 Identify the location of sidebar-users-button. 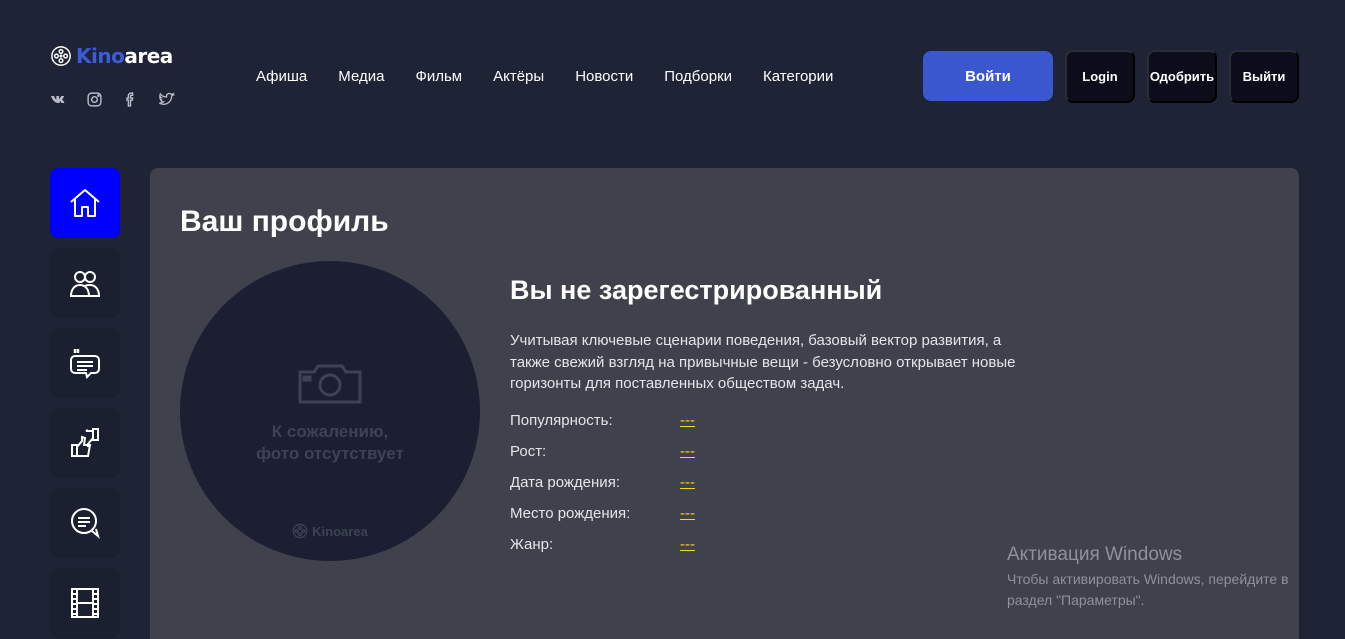
(85, 283).